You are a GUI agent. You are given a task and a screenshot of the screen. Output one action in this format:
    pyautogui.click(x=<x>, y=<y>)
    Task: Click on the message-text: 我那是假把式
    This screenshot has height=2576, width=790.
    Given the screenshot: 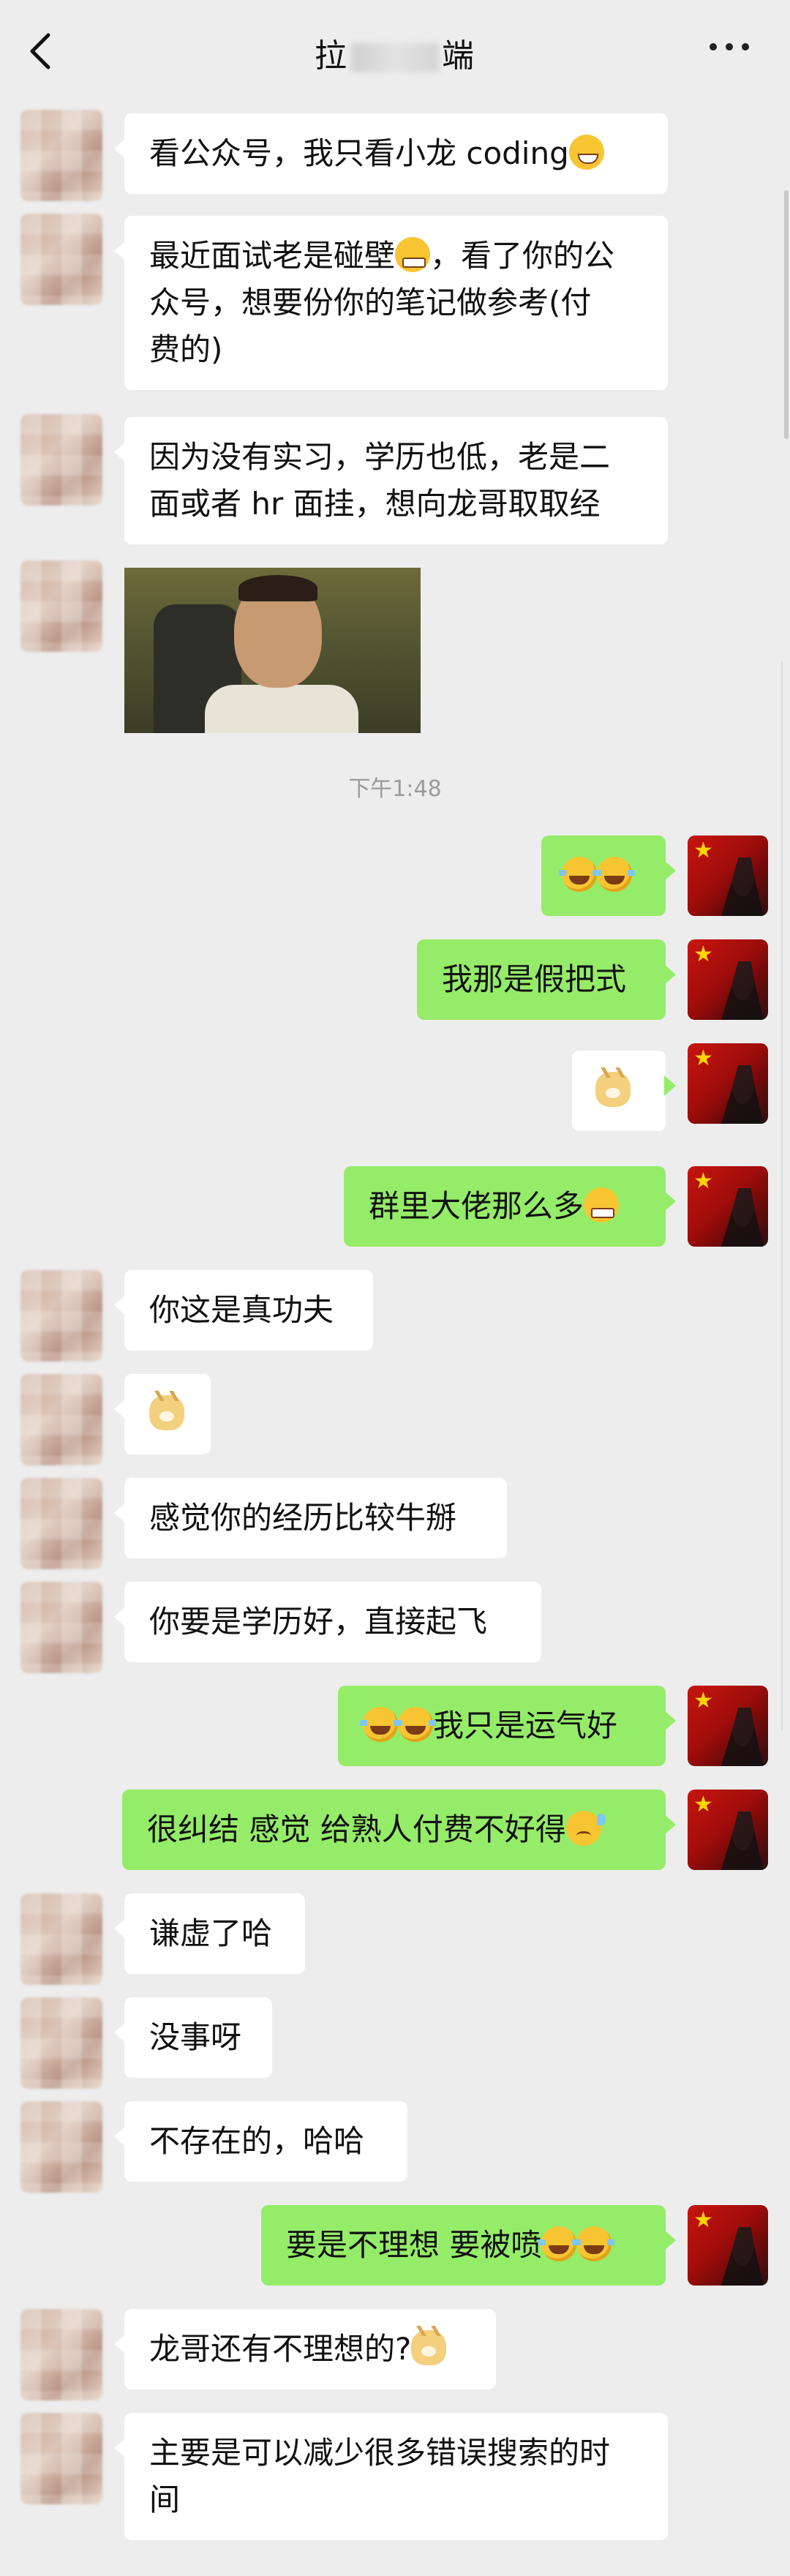 What is the action you would take?
    pyautogui.click(x=534, y=979)
    